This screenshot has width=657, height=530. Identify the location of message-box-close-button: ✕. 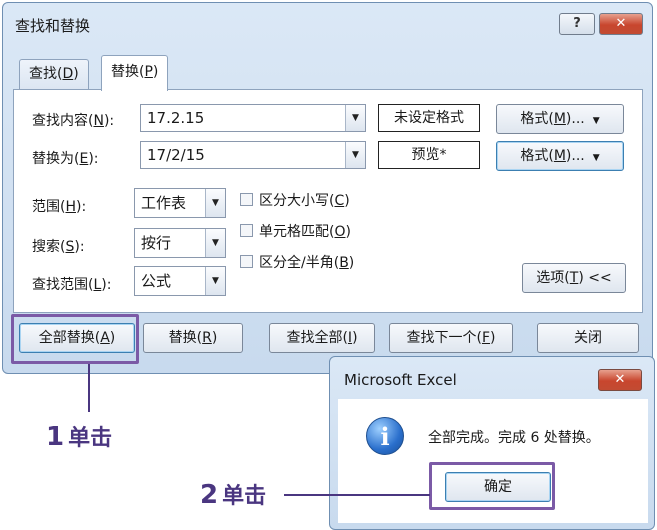
(620, 380).